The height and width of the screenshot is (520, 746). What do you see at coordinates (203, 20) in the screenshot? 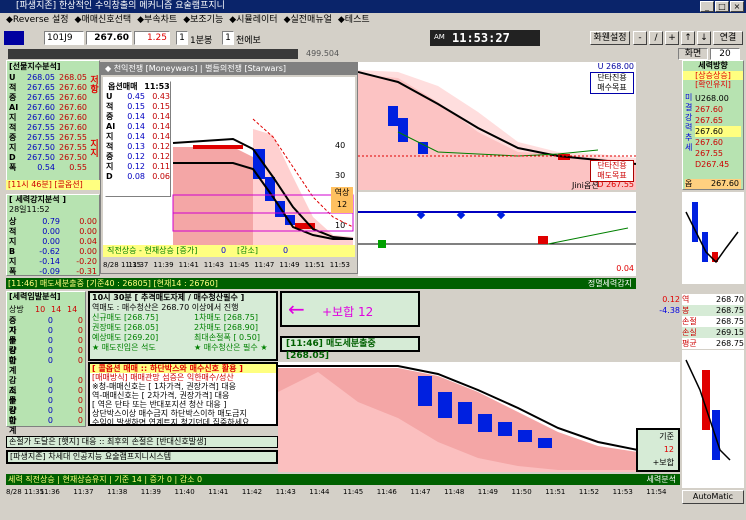
I see `menu-item-3: ◆보조기능` at bounding box center [203, 20].